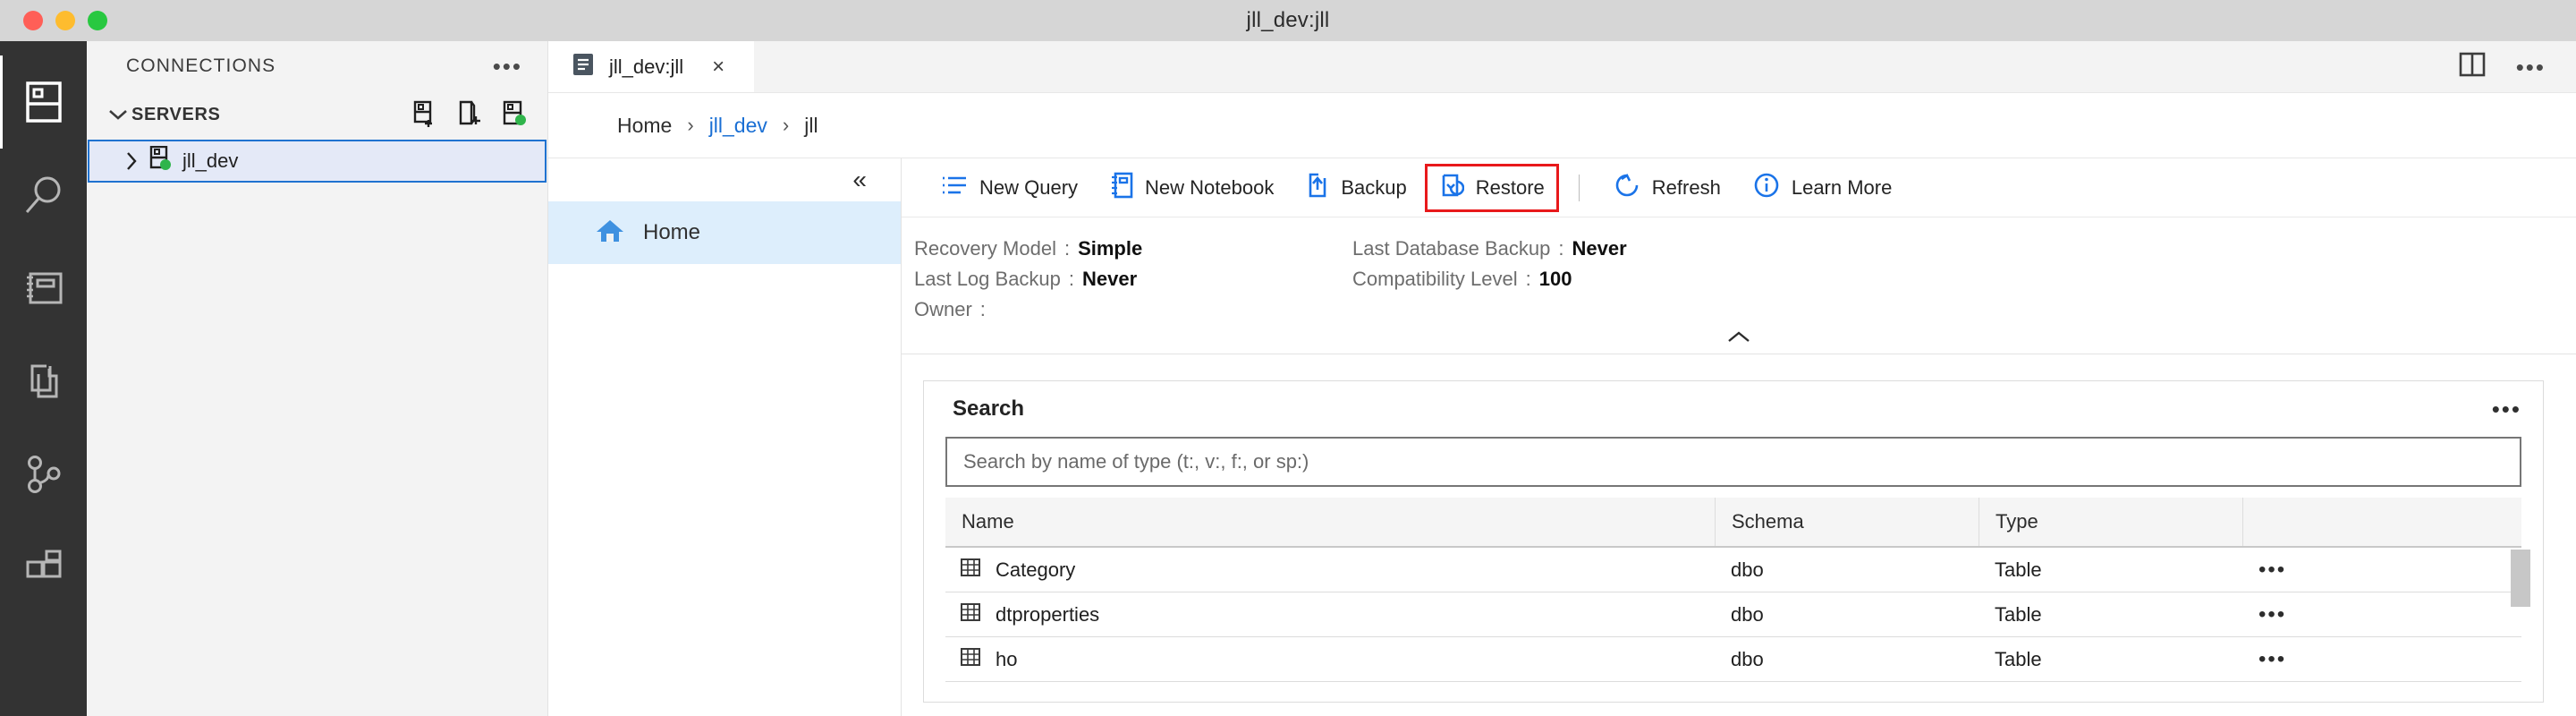 This screenshot has height=716, width=2576. I want to click on activity-item-source-control, so click(43, 474).